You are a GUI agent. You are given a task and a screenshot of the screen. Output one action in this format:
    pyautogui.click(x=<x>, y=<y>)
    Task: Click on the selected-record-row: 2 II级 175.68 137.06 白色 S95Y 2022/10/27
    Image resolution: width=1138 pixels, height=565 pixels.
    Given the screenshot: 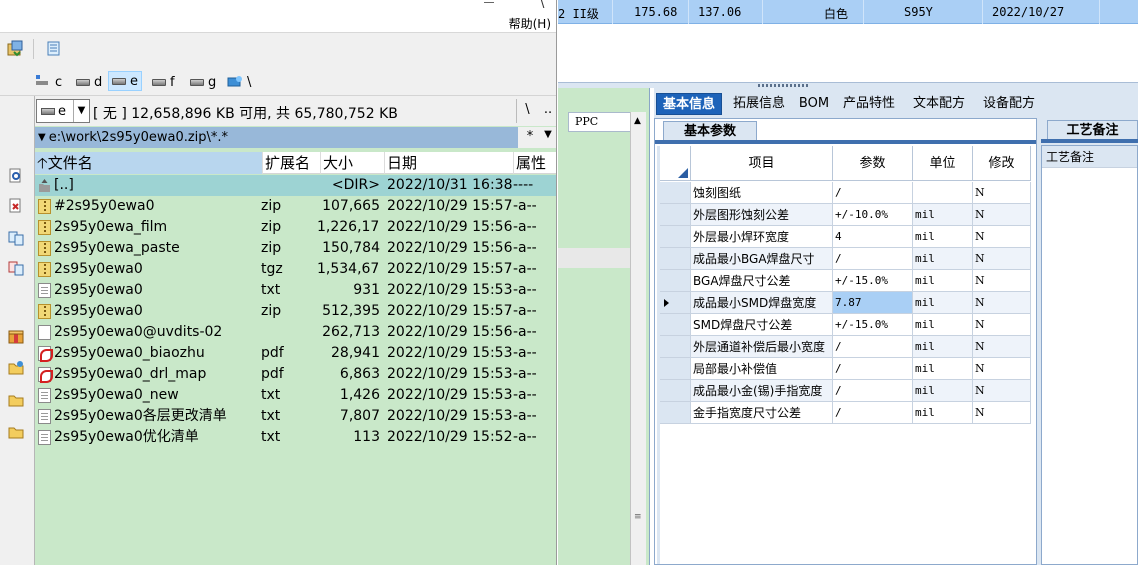 What is the action you would take?
    pyautogui.click(x=848, y=12)
    